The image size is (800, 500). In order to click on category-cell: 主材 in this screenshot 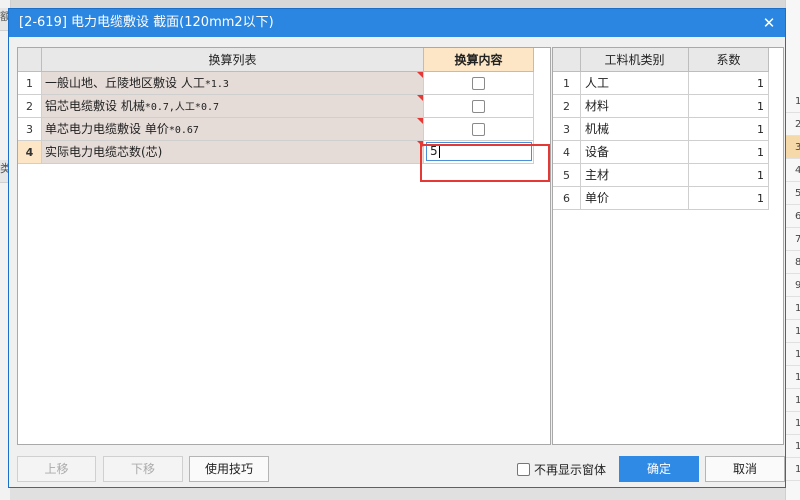, I will do `click(635, 175)`.